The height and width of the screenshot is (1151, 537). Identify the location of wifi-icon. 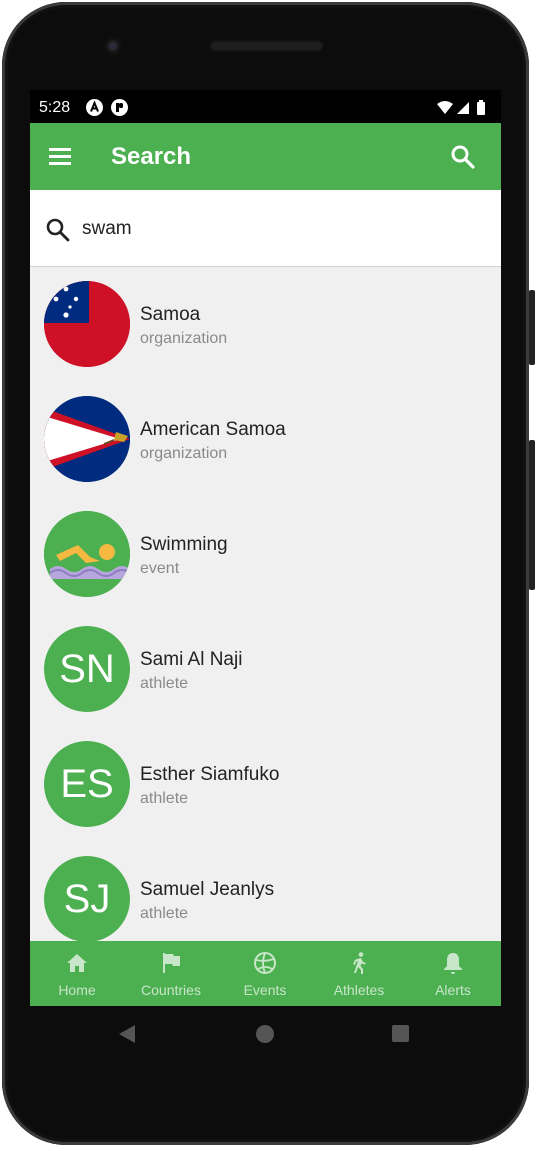
(445, 107).